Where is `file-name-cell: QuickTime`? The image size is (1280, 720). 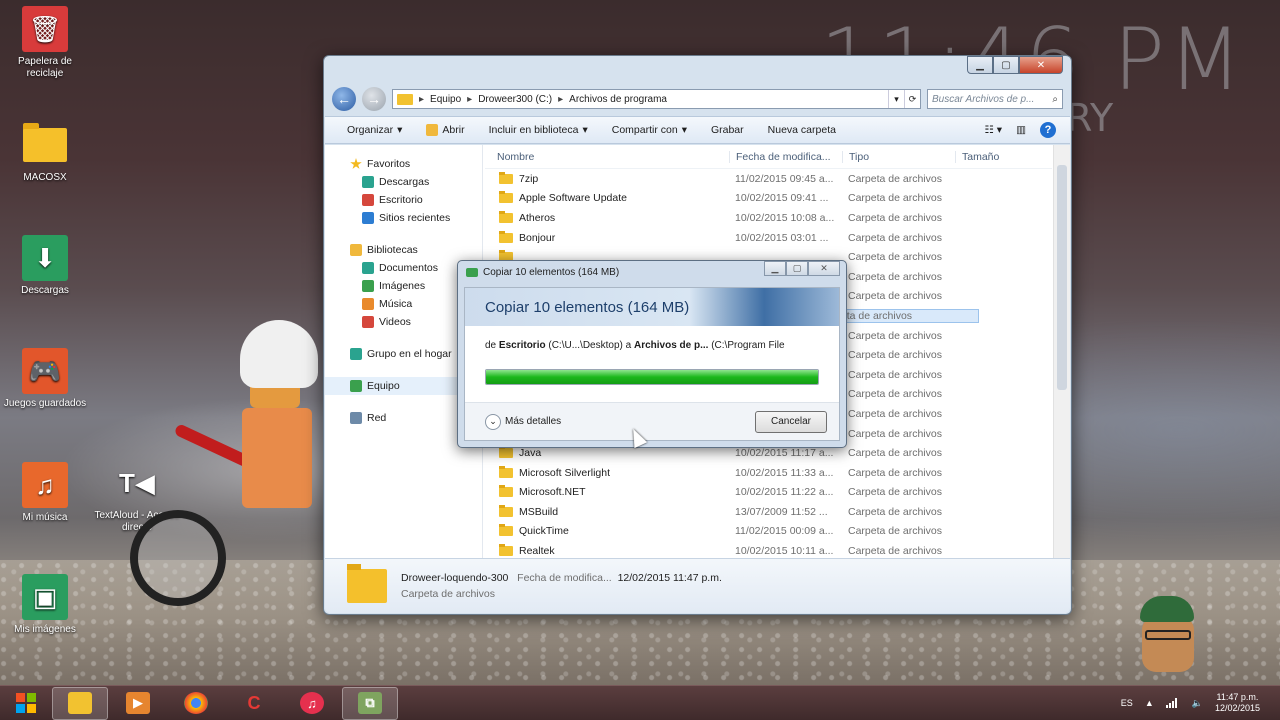
file-name-cell: QuickTime is located at coordinates (607, 530).